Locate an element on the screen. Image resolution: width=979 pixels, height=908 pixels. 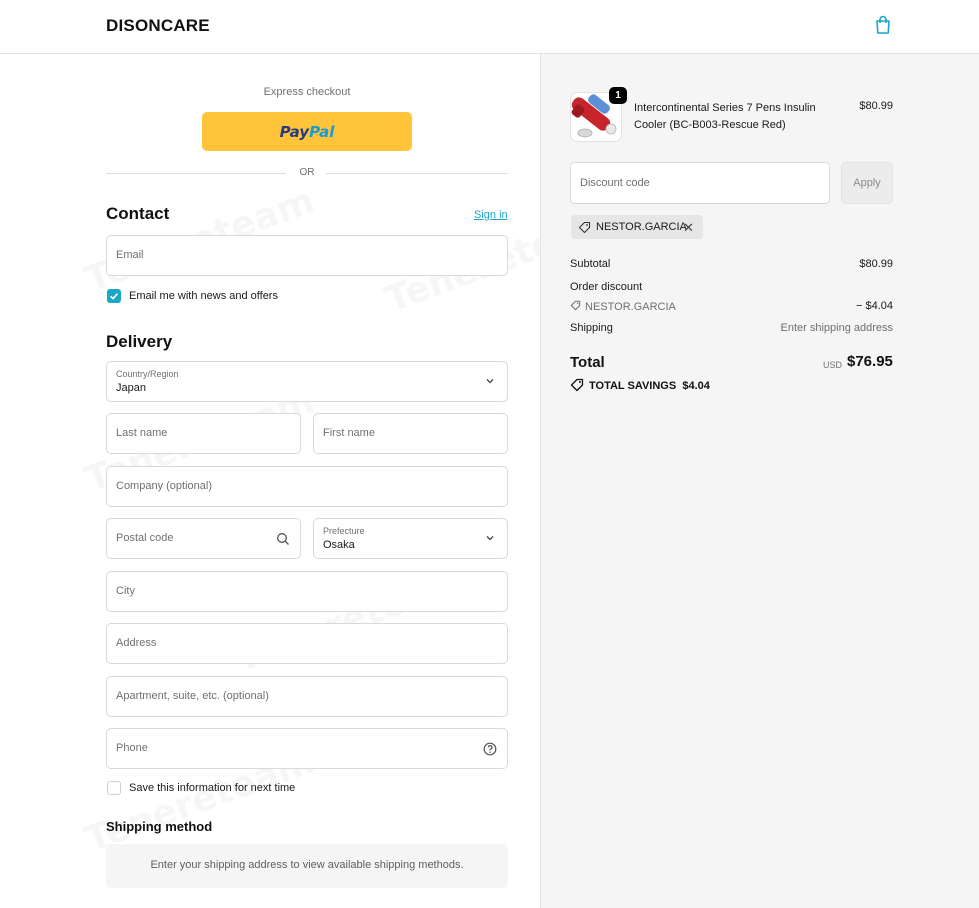
order-discount-code: NESTOR.GARCIA is located at coordinates (623, 306).